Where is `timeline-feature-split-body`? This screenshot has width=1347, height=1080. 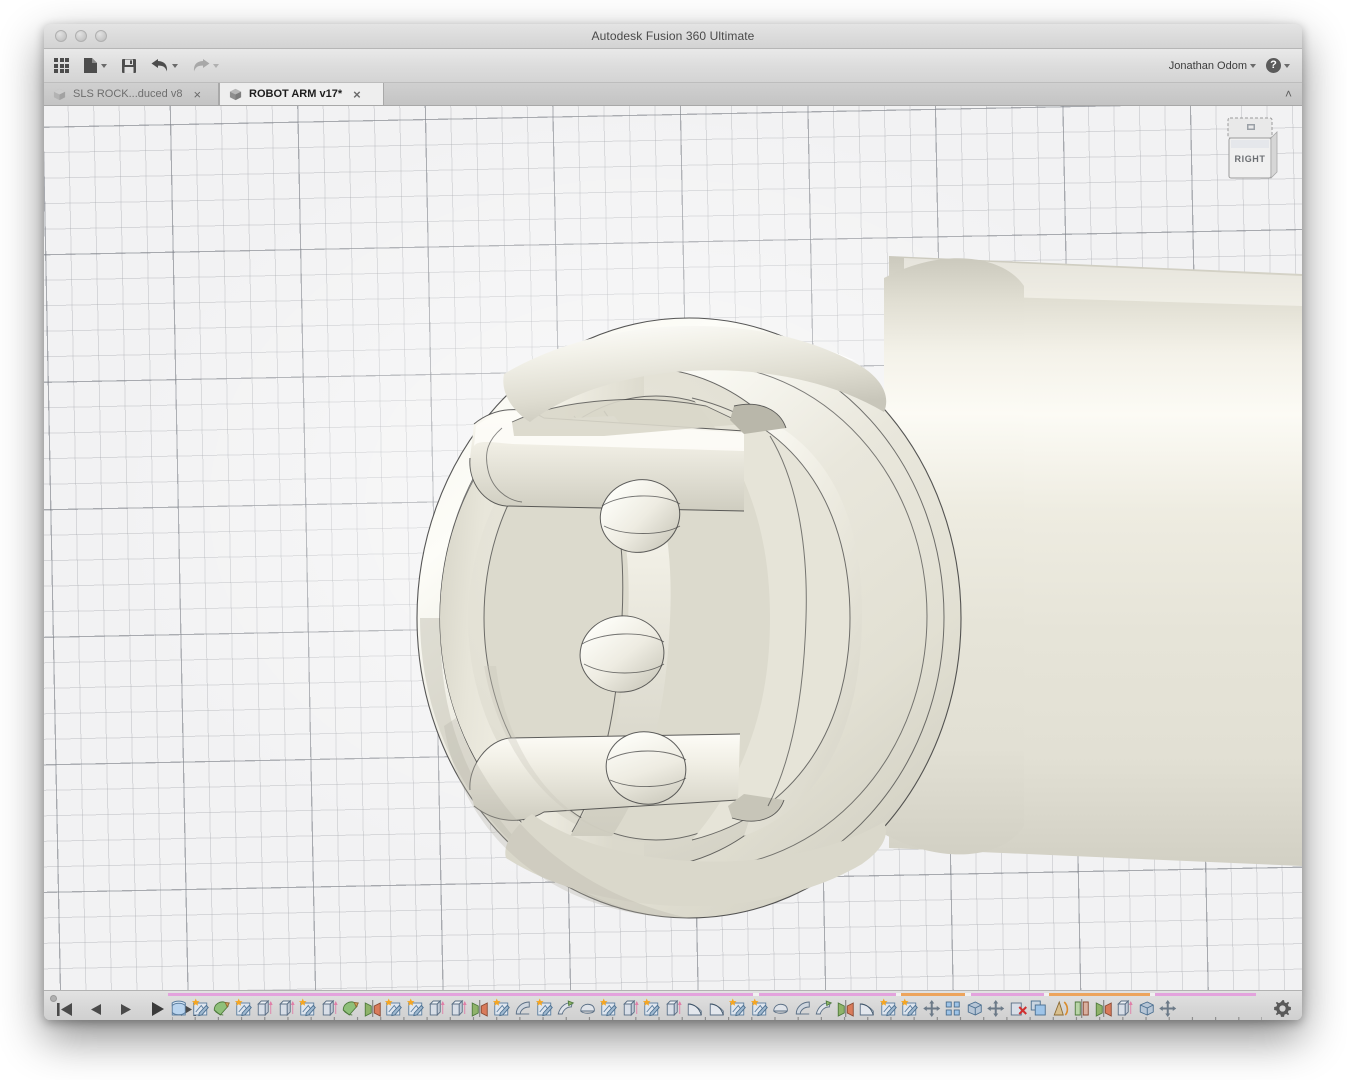 timeline-feature-split-body is located at coordinates (1082, 1008).